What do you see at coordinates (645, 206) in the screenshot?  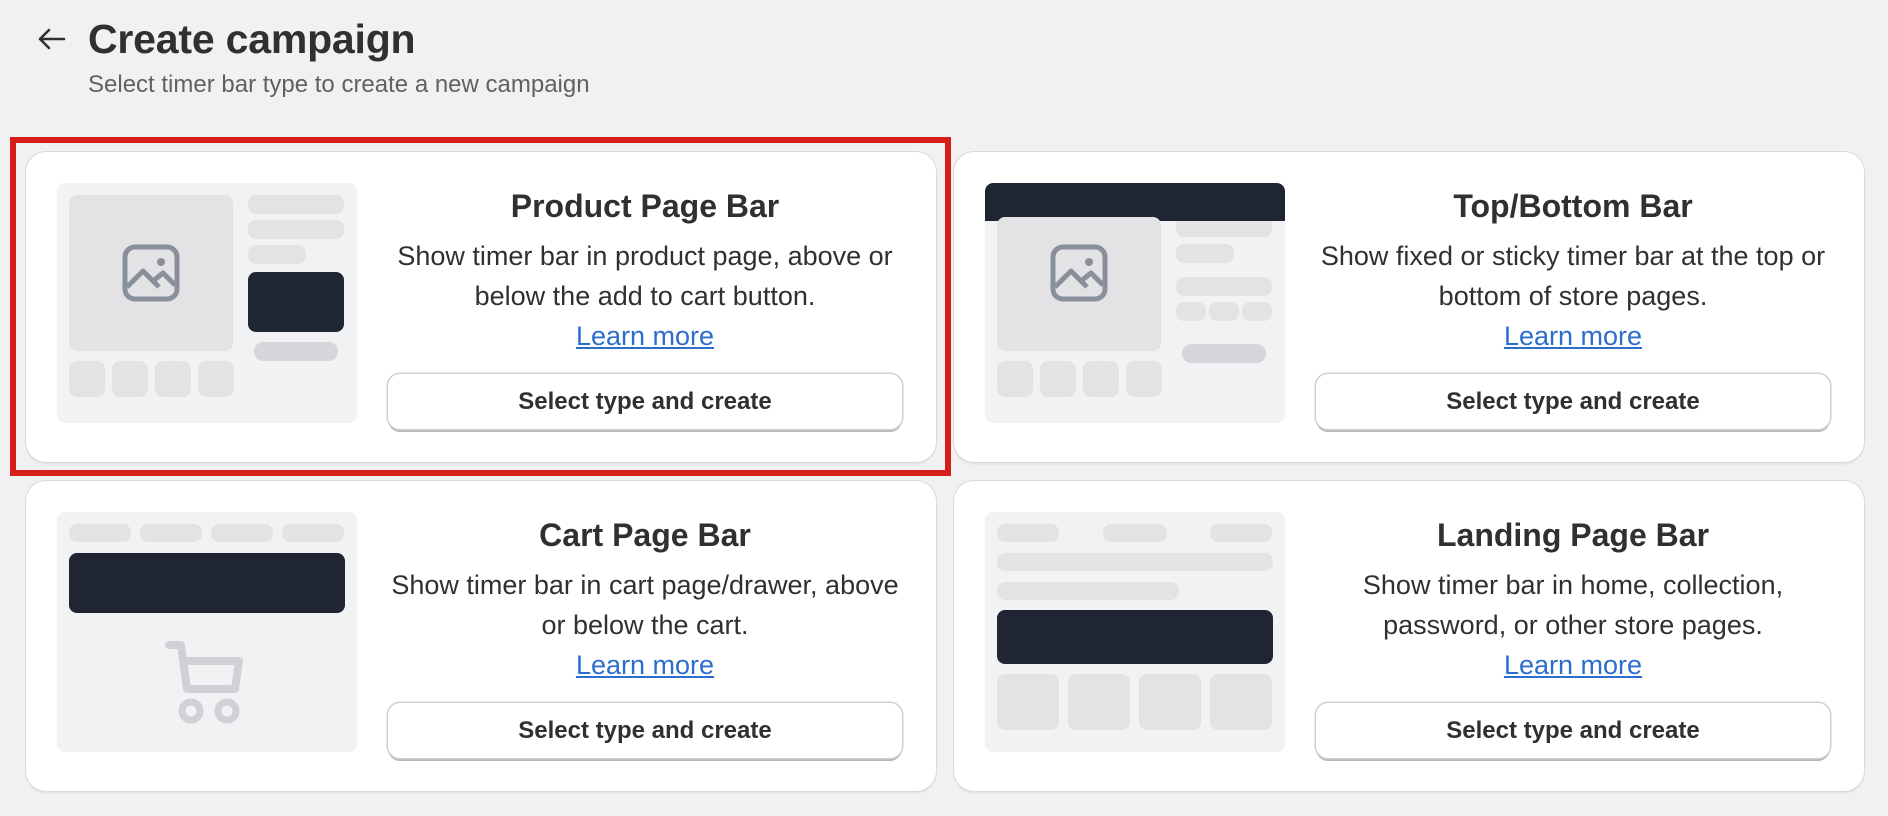 I see `card-title: Product Page Bar` at bounding box center [645, 206].